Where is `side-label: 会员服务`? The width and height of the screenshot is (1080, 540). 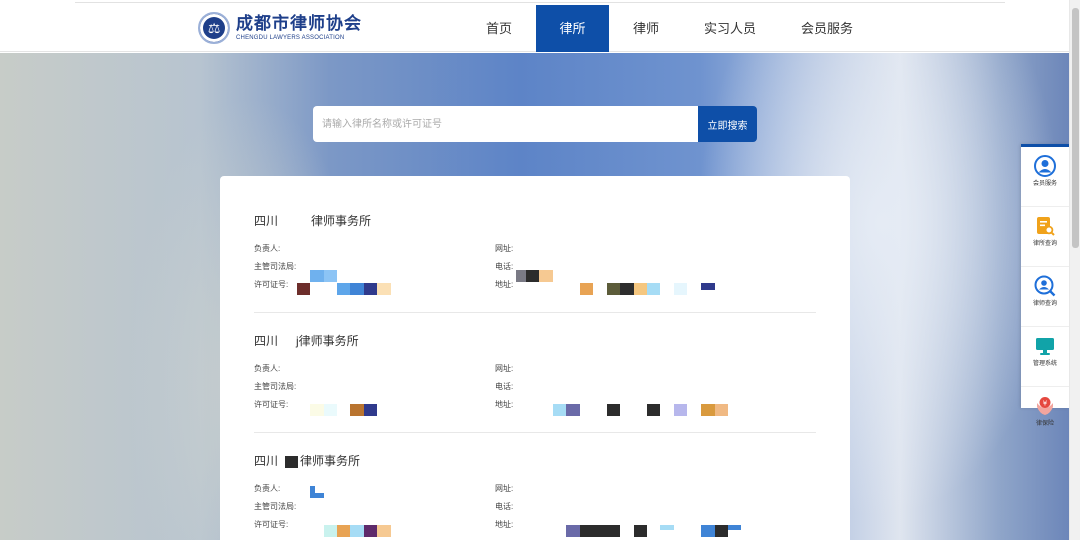 side-label: 会员服务 is located at coordinates (1044, 184).